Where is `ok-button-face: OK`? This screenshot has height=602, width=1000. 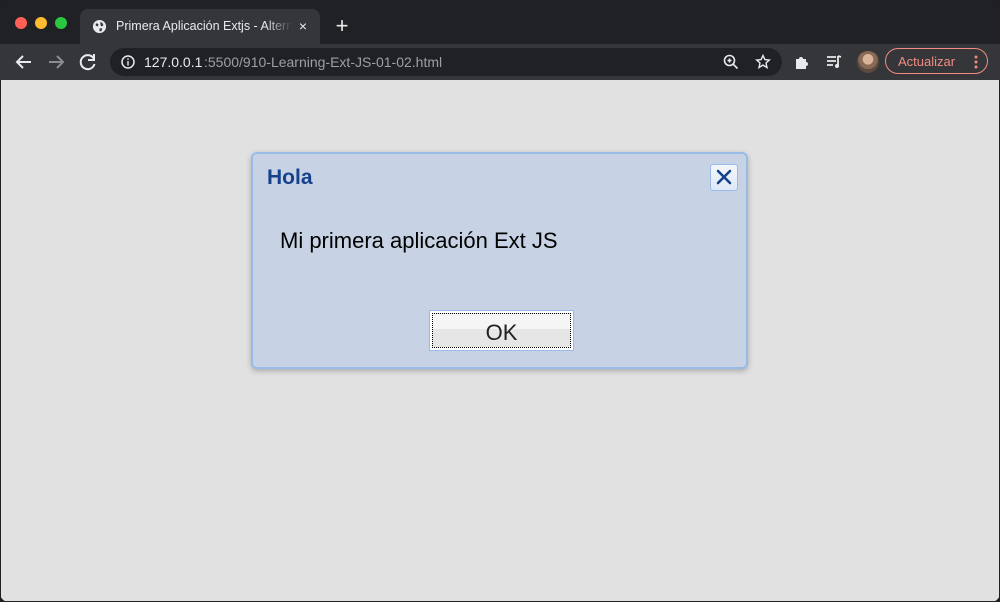
ok-button-face: OK is located at coordinates (501, 330).